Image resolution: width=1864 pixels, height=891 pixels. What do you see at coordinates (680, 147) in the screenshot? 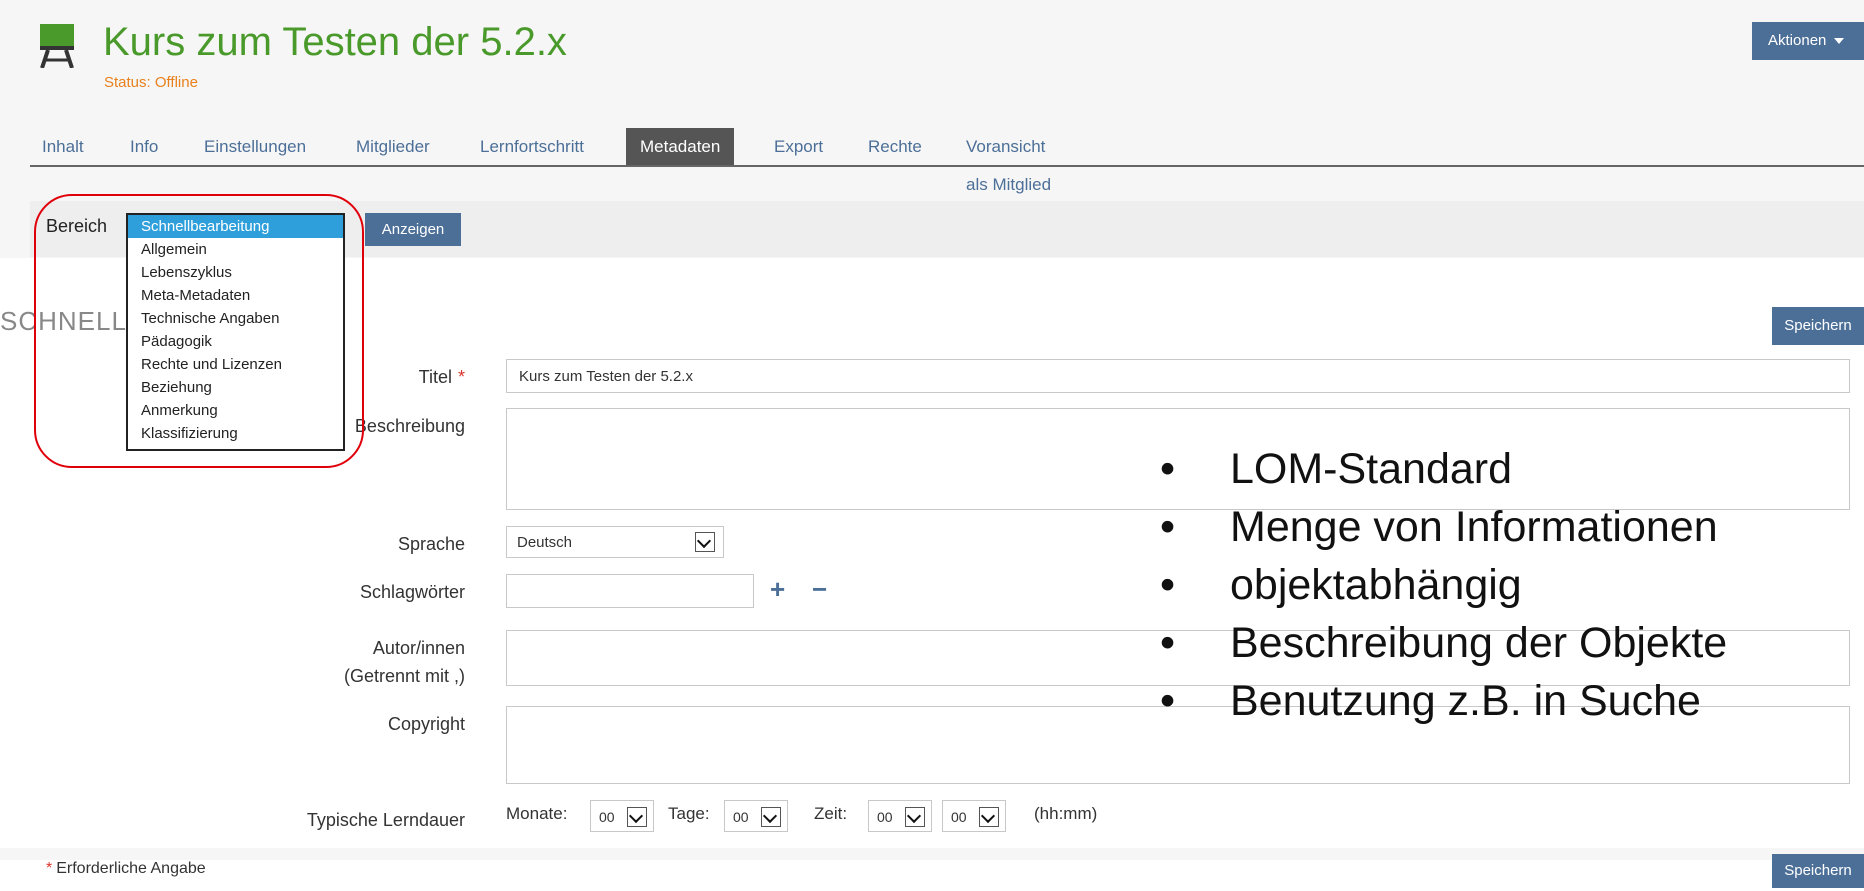
I see `tab-metadaten: Metadaten` at bounding box center [680, 147].